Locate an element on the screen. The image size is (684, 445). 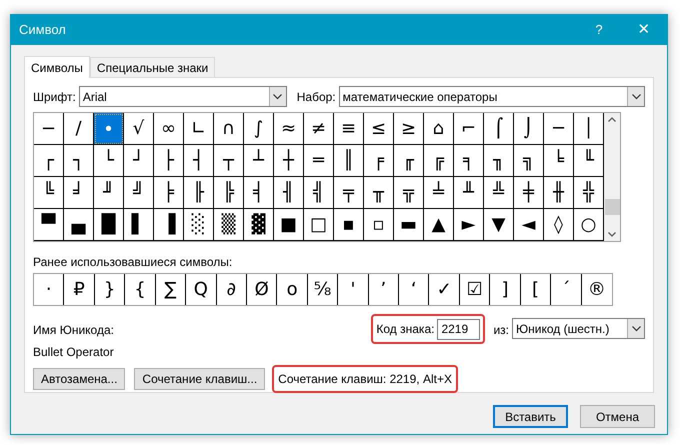
symbol-cell: ⌠ is located at coordinates (499, 129).